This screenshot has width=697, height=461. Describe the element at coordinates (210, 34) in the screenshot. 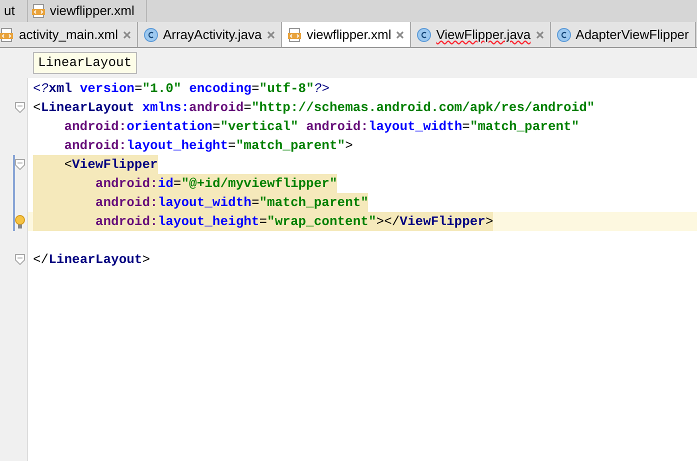

I see `editor-tab: ArrayActivity.java` at that location.